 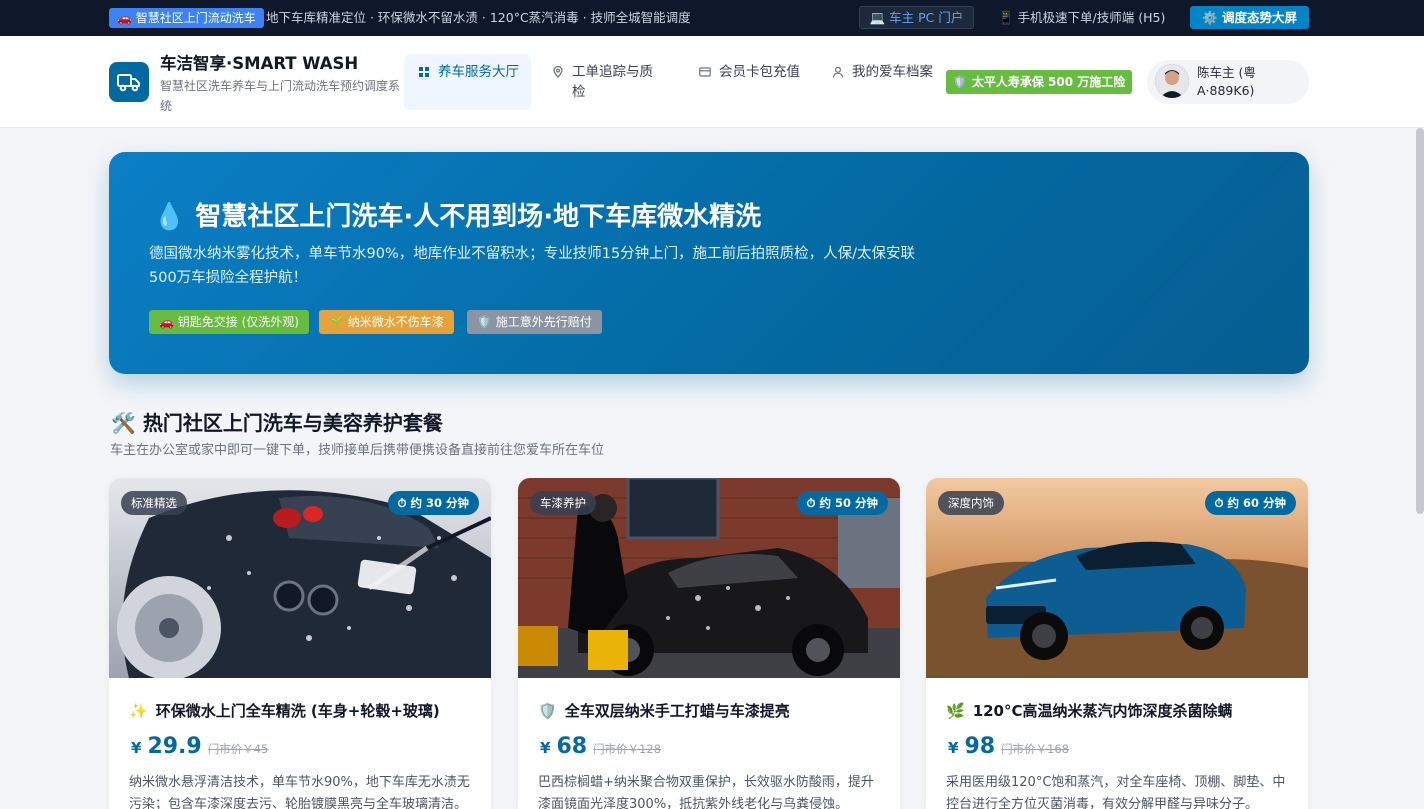 What do you see at coordinates (238, 749) in the screenshot?
I see `original-price: 门市价￥45` at bounding box center [238, 749].